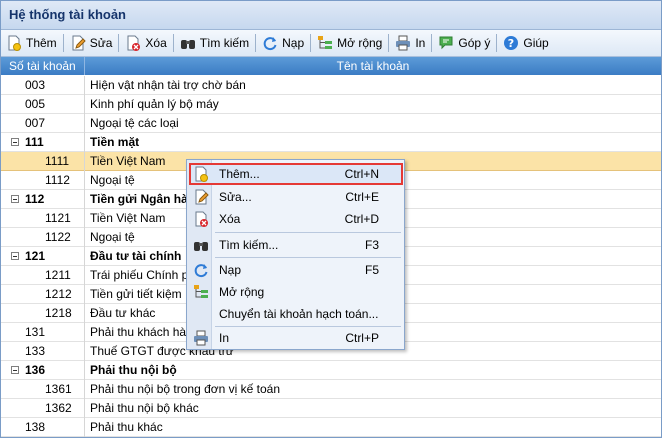  What do you see at coordinates (331, 15) in the screenshot?
I see `title-bar: Hệ thống tài khoản` at bounding box center [331, 15].